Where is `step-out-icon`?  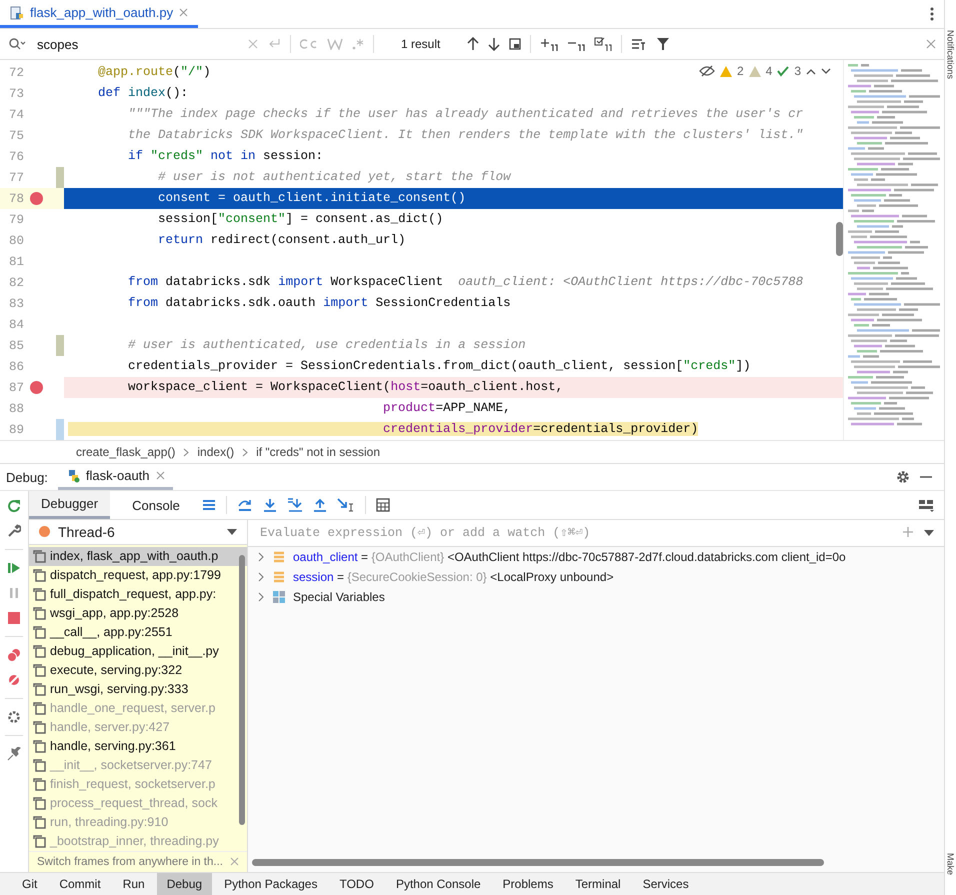
step-out-icon is located at coordinates (319, 505).